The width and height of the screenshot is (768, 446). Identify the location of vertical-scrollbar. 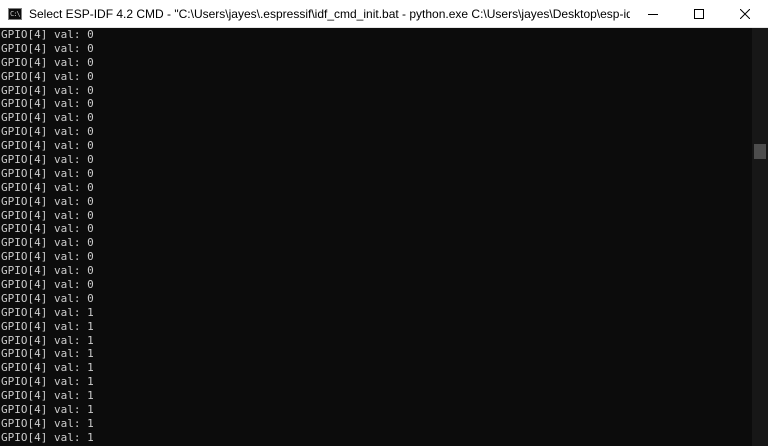
(760, 237).